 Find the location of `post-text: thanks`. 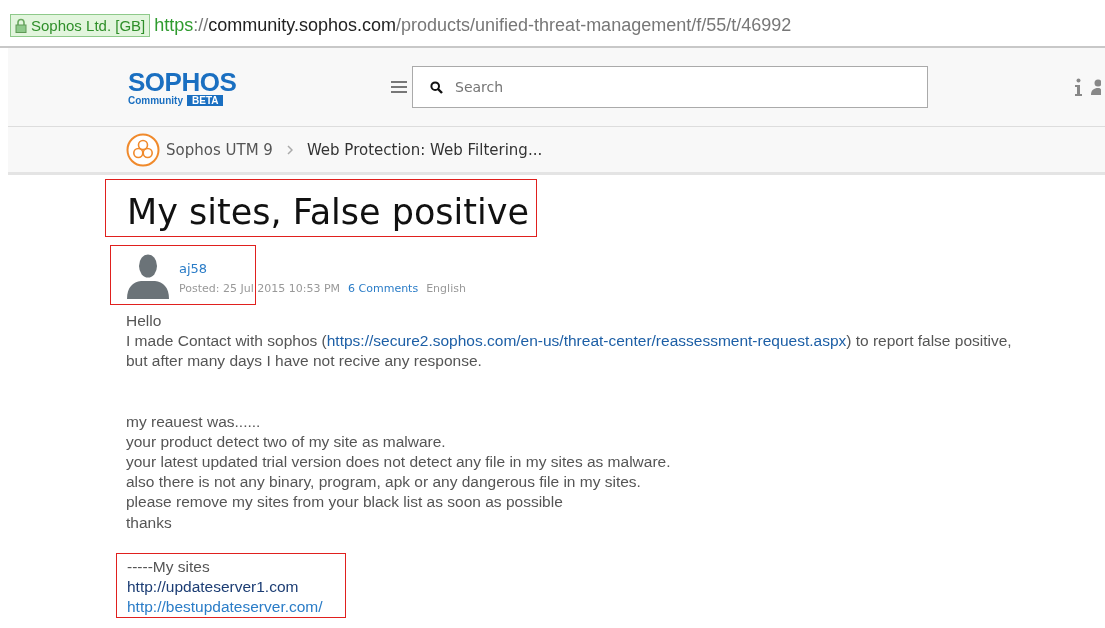

post-text: thanks is located at coordinates (149, 522).